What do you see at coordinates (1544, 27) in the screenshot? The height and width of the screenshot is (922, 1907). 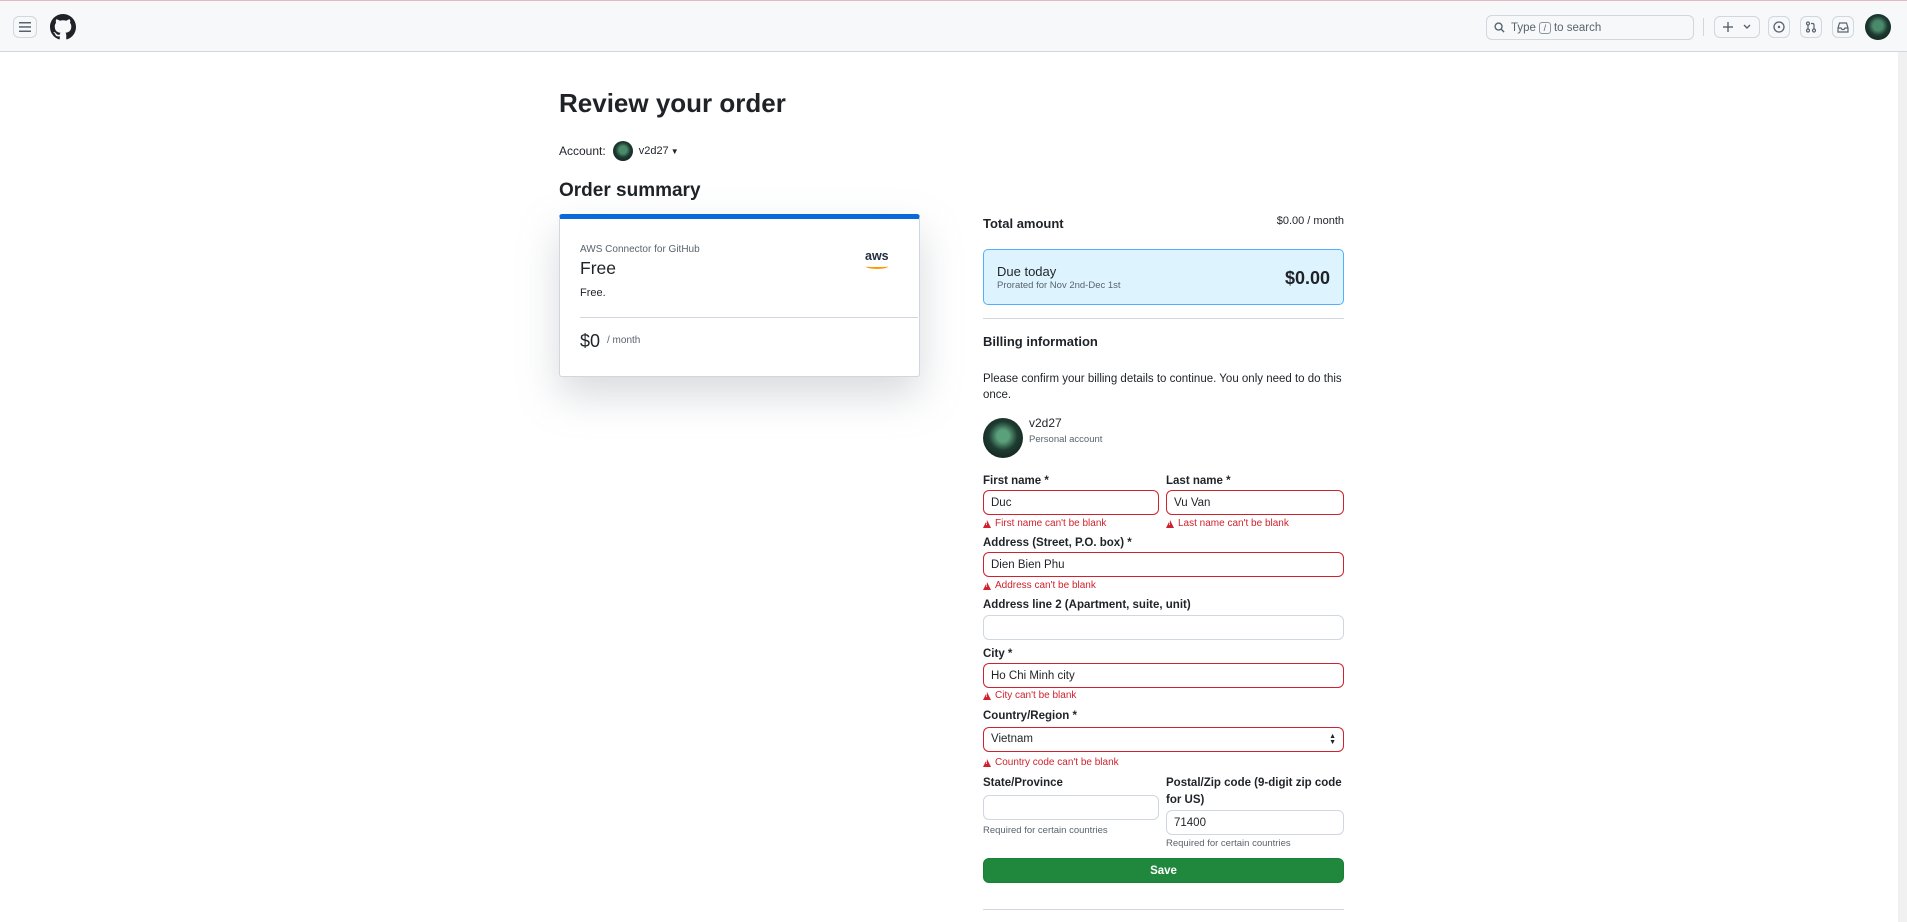 I see `search-shortcut-key: /` at bounding box center [1544, 27].